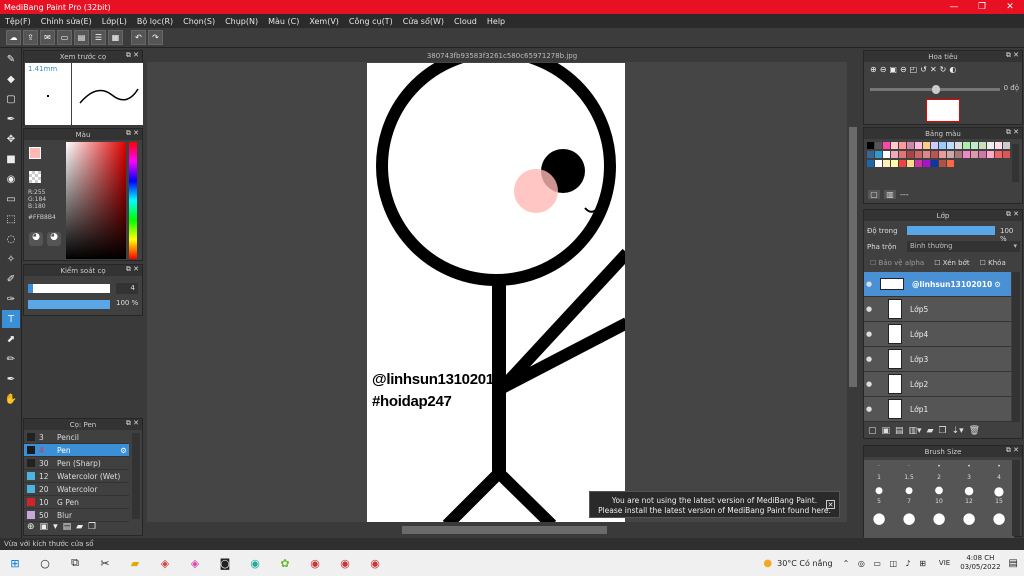 This screenshot has width=1024, height=576. What do you see at coordinates (114, 21) in the screenshot?
I see `menu-layer: Lớp(L)` at bounding box center [114, 21].